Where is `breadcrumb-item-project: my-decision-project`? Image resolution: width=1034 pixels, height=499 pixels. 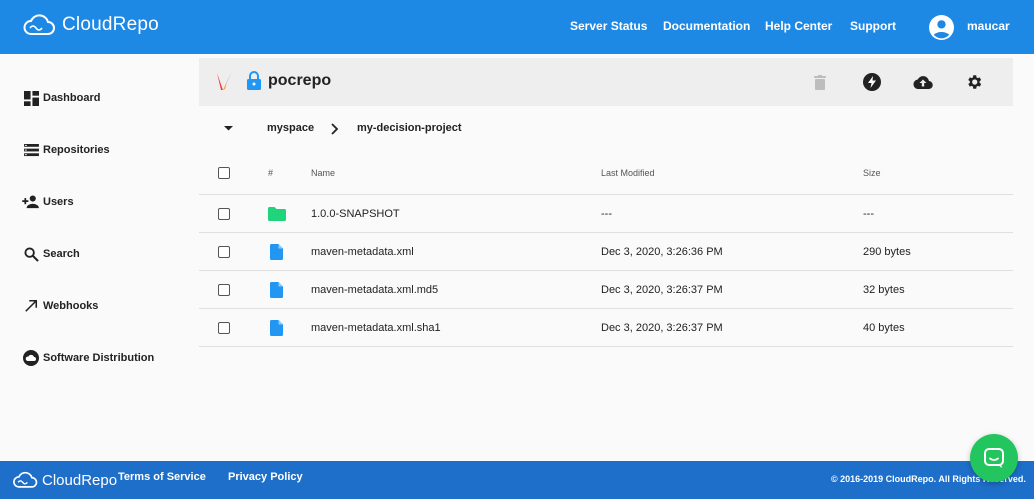
breadcrumb-item-project: my-decision-project is located at coordinates (409, 128).